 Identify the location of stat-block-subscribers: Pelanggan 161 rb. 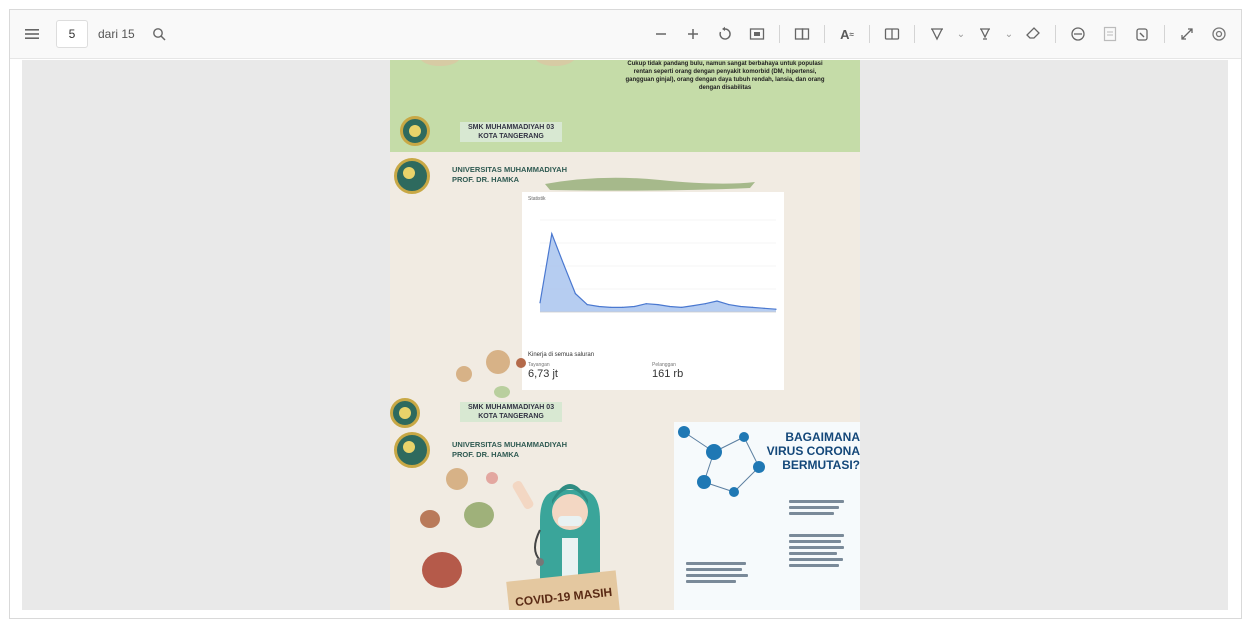
(667, 371).